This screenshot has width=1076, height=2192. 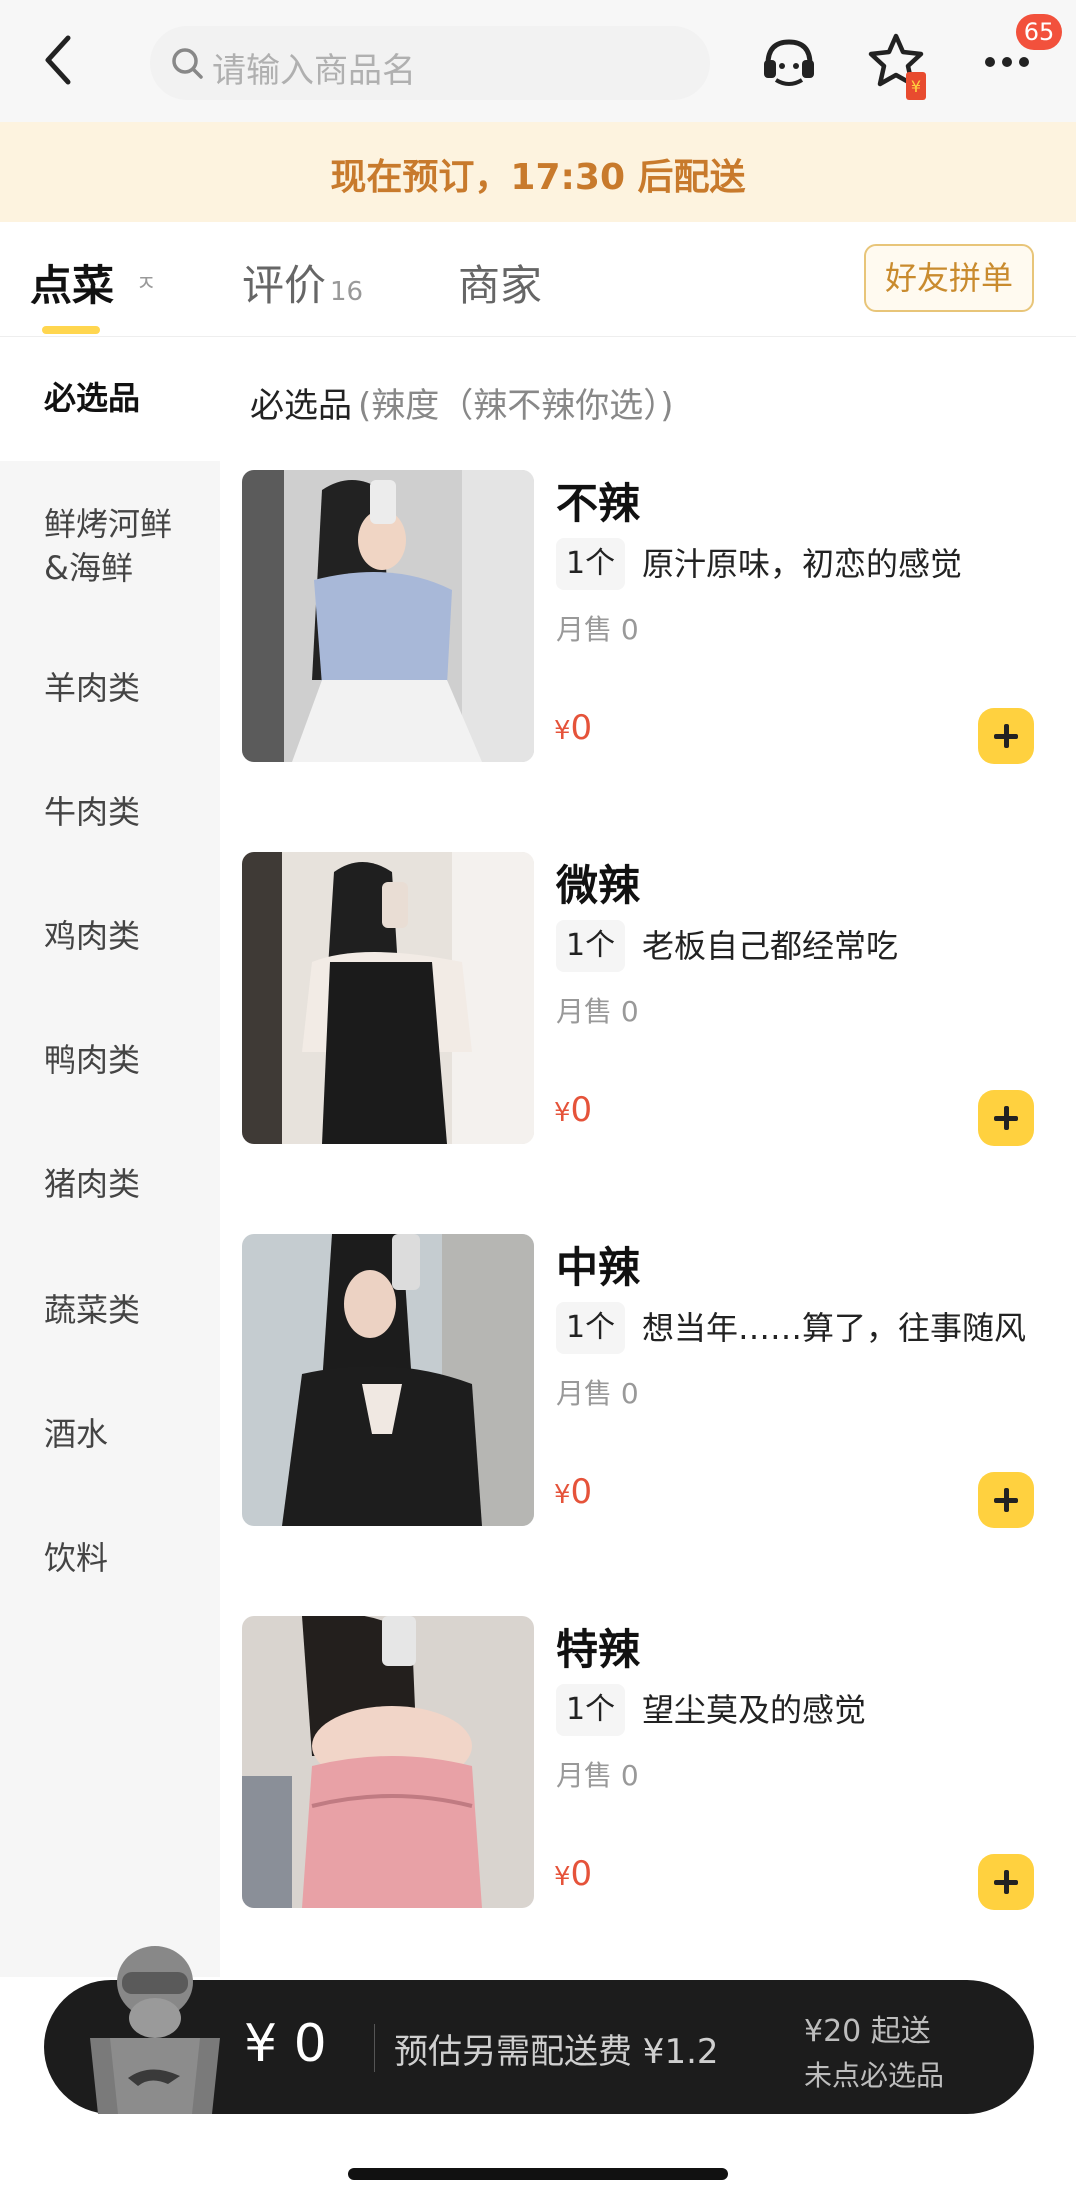 I want to click on product-name: 微辣, so click(x=598, y=885).